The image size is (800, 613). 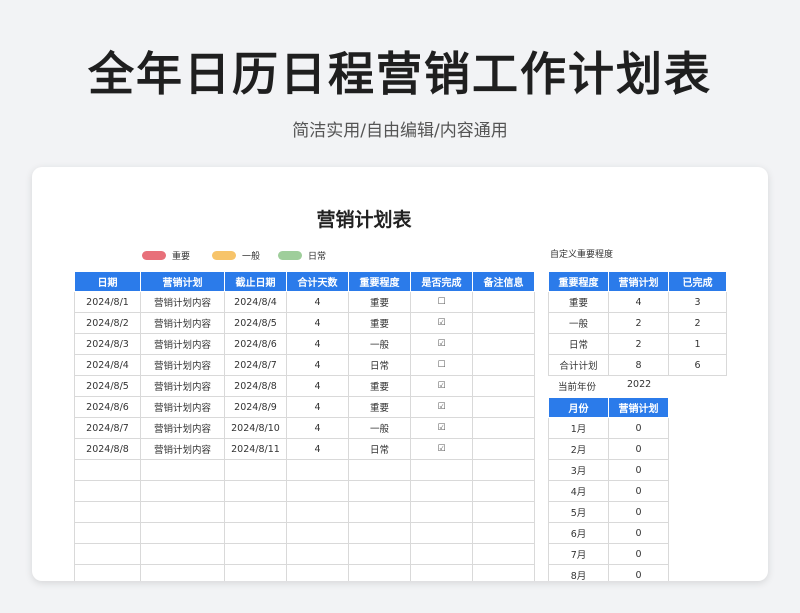 I want to click on cell-month: 5月, so click(x=578, y=512).